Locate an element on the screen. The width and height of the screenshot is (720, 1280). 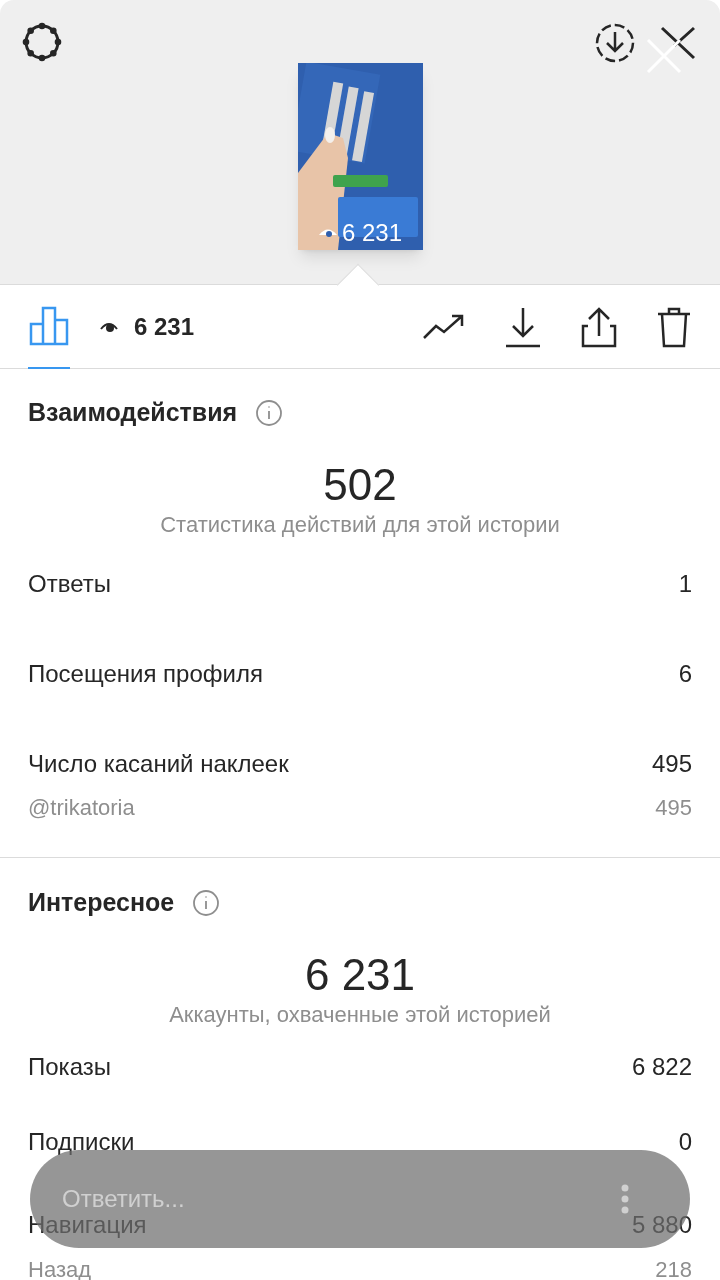
trash-icon is located at coordinates (674, 326).